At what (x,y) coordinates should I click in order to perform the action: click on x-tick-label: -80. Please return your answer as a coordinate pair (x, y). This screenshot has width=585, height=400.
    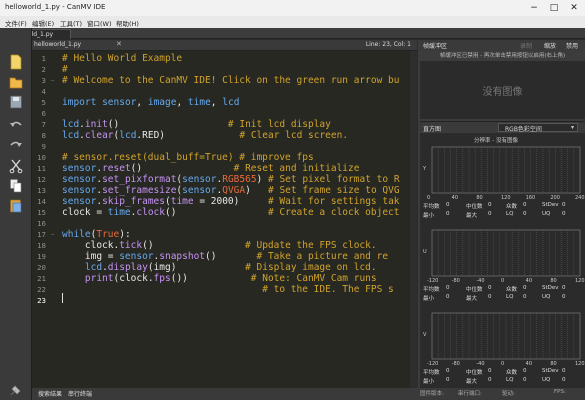
    Looking at the image, I should click on (455, 281).